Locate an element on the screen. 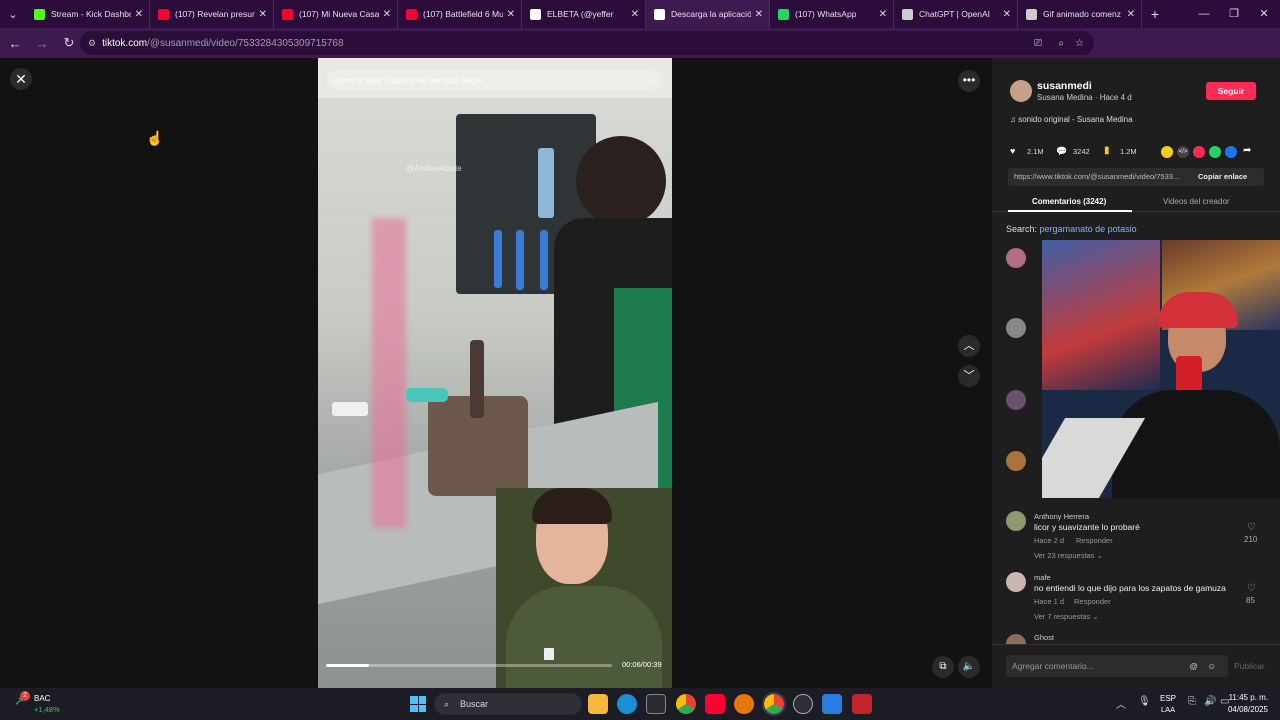  clock-date: 04/08/2025 is located at coordinates (1247, 709).